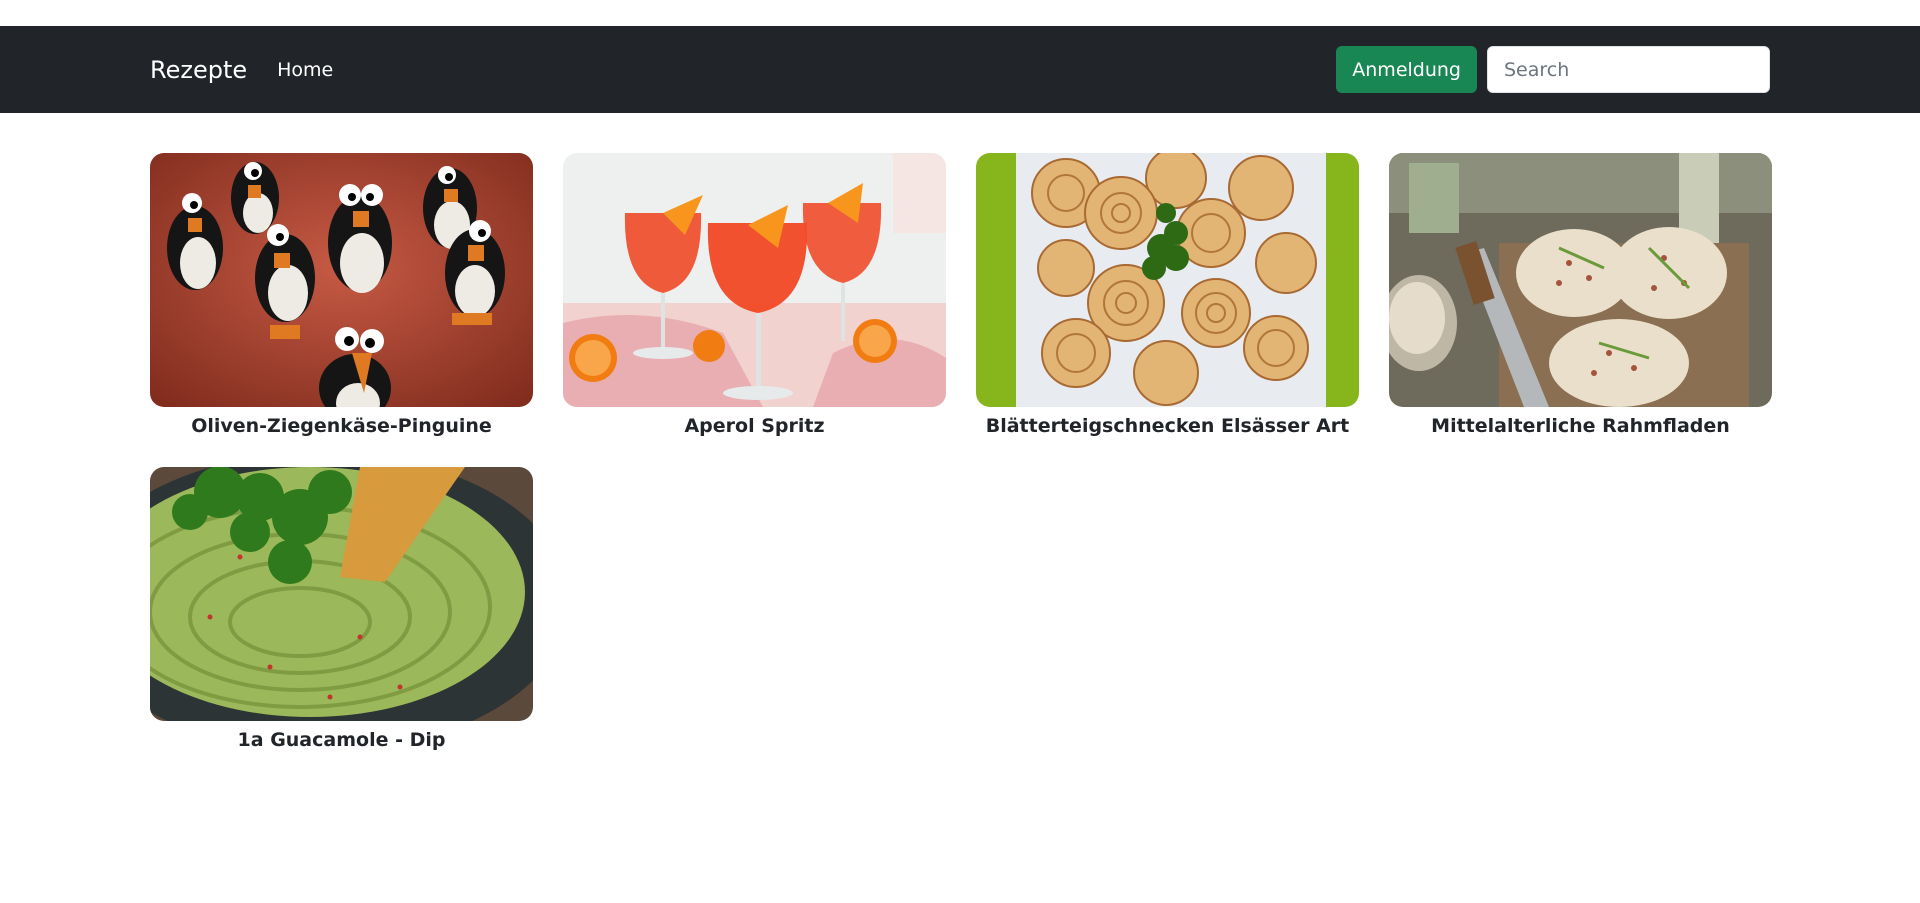  I want to click on recipe-card: 1a Guacamole - Dip, so click(341, 609).